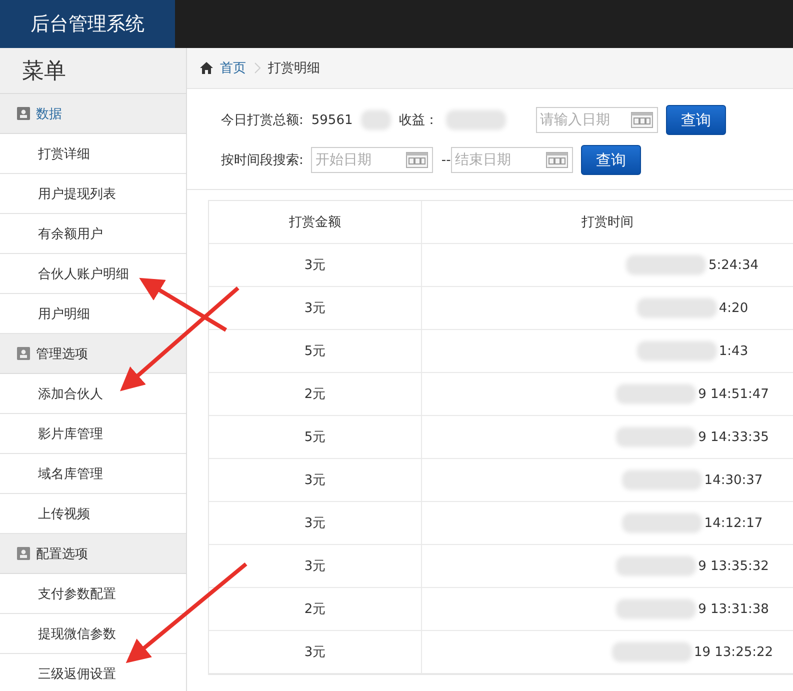 The image size is (793, 691). What do you see at coordinates (733, 566) in the screenshot?
I see `table-cell: 9 13:35:32` at bounding box center [733, 566].